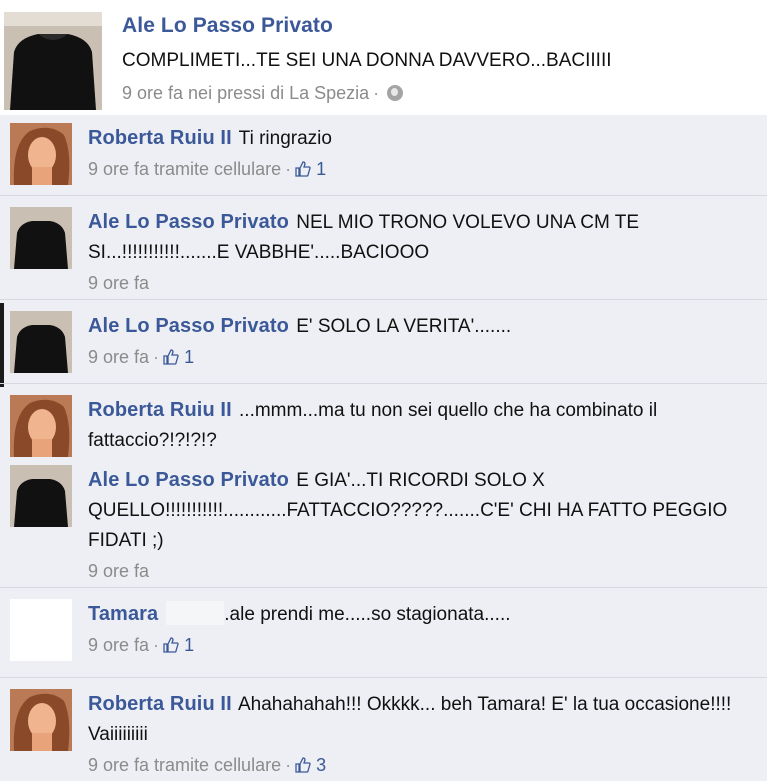 This screenshot has height=781, width=767. I want to click on commenter-name: Tamara, so click(123, 614).